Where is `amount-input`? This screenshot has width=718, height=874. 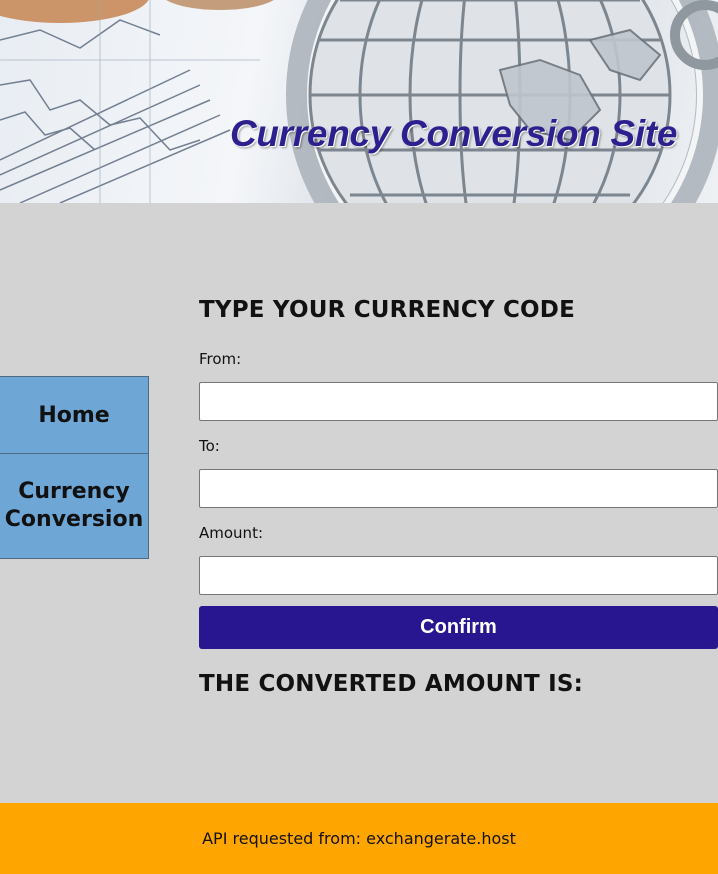 amount-input is located at coordinates (458, 575).